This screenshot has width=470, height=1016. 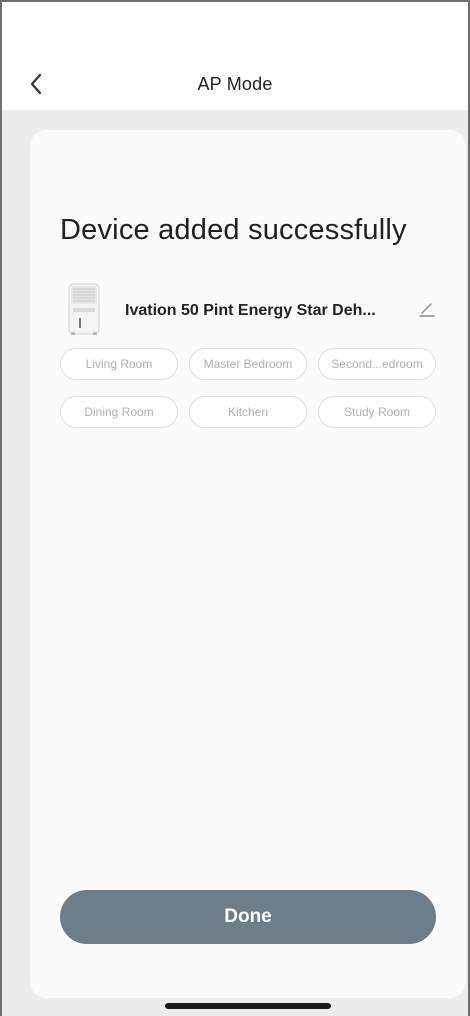 I want to click on home-indicator, so click(x=248, y=1006).